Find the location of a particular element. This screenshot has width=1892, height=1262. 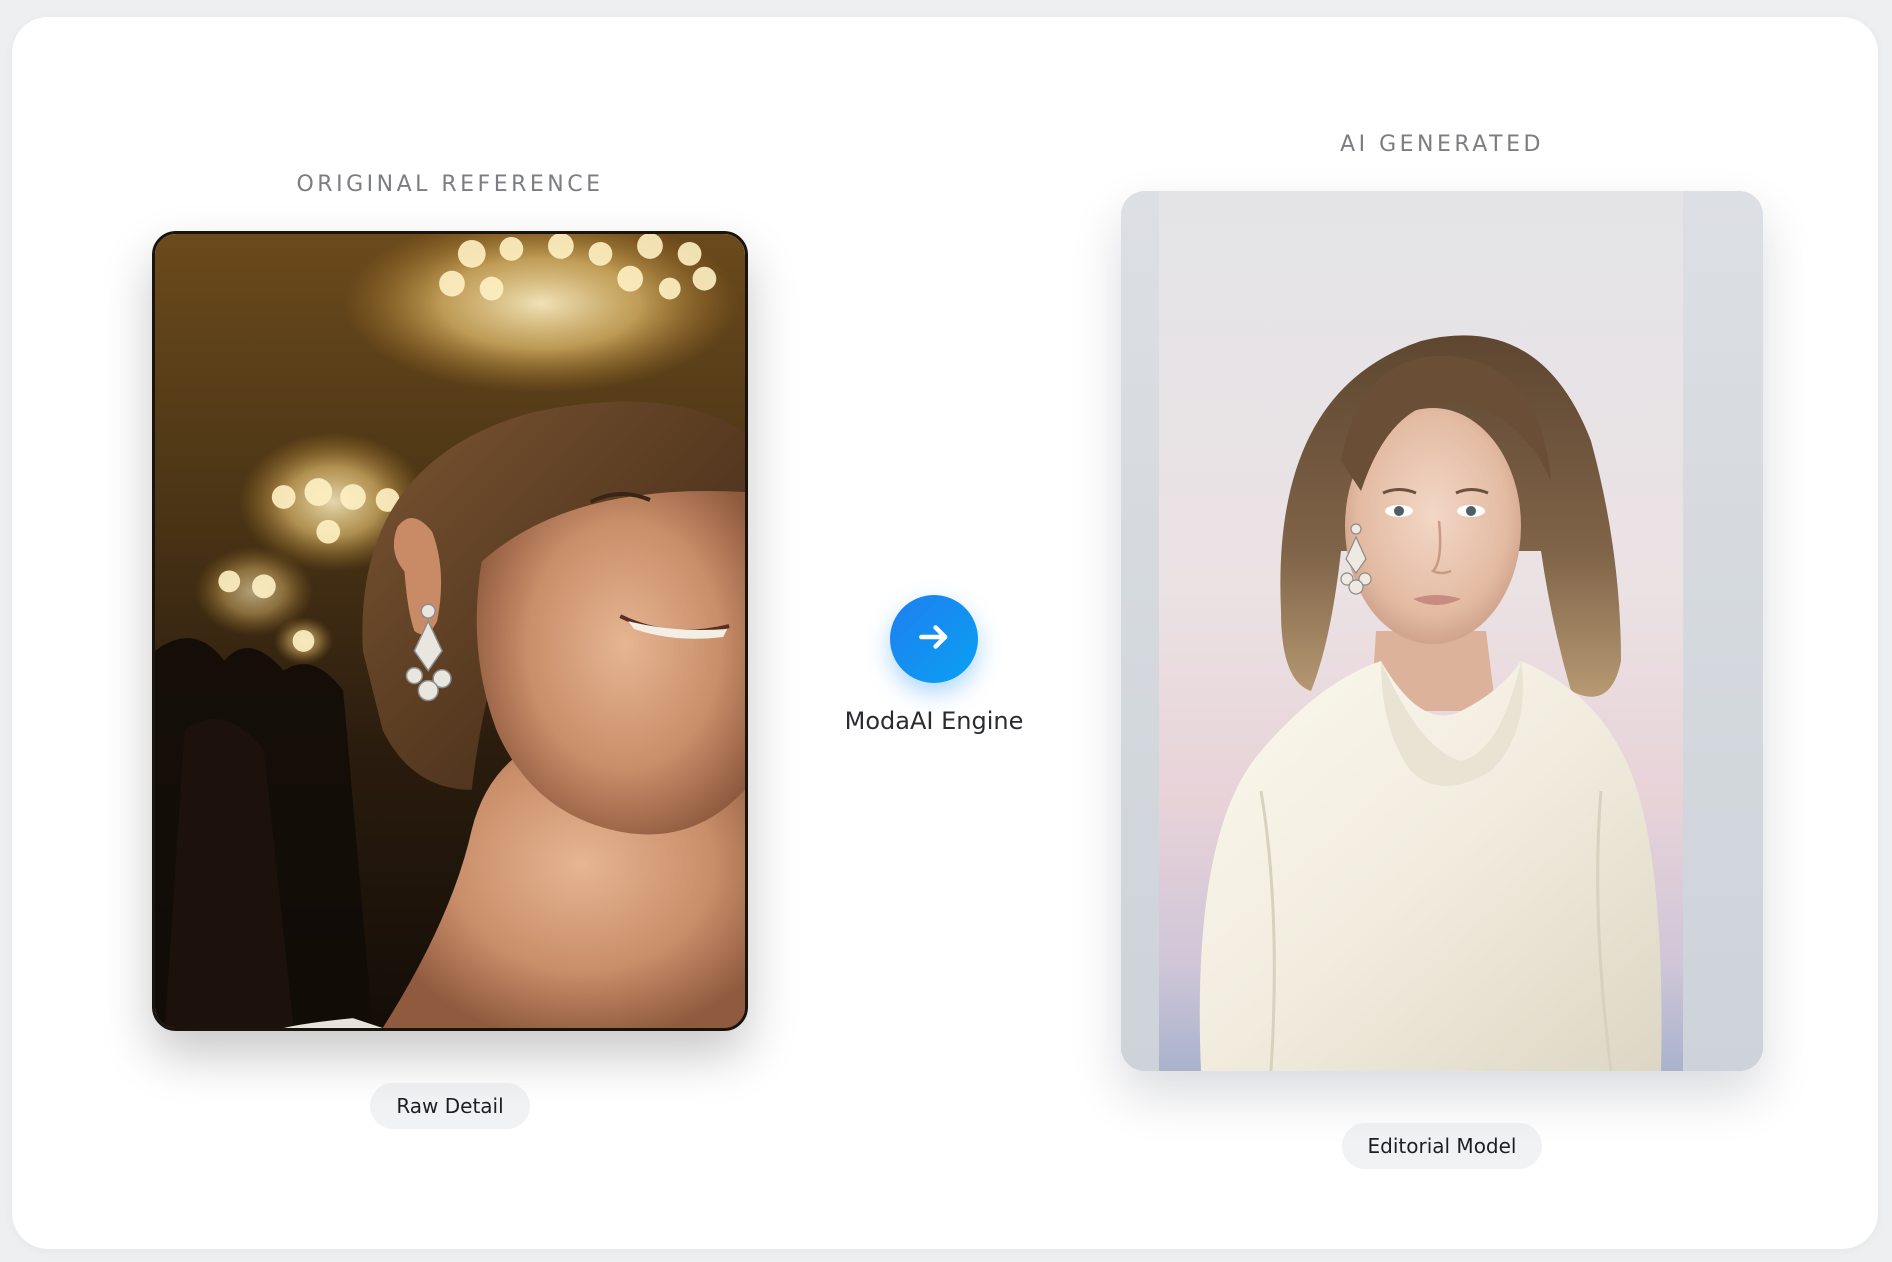

arrow-right-icon is located at coordinates (934, 639).